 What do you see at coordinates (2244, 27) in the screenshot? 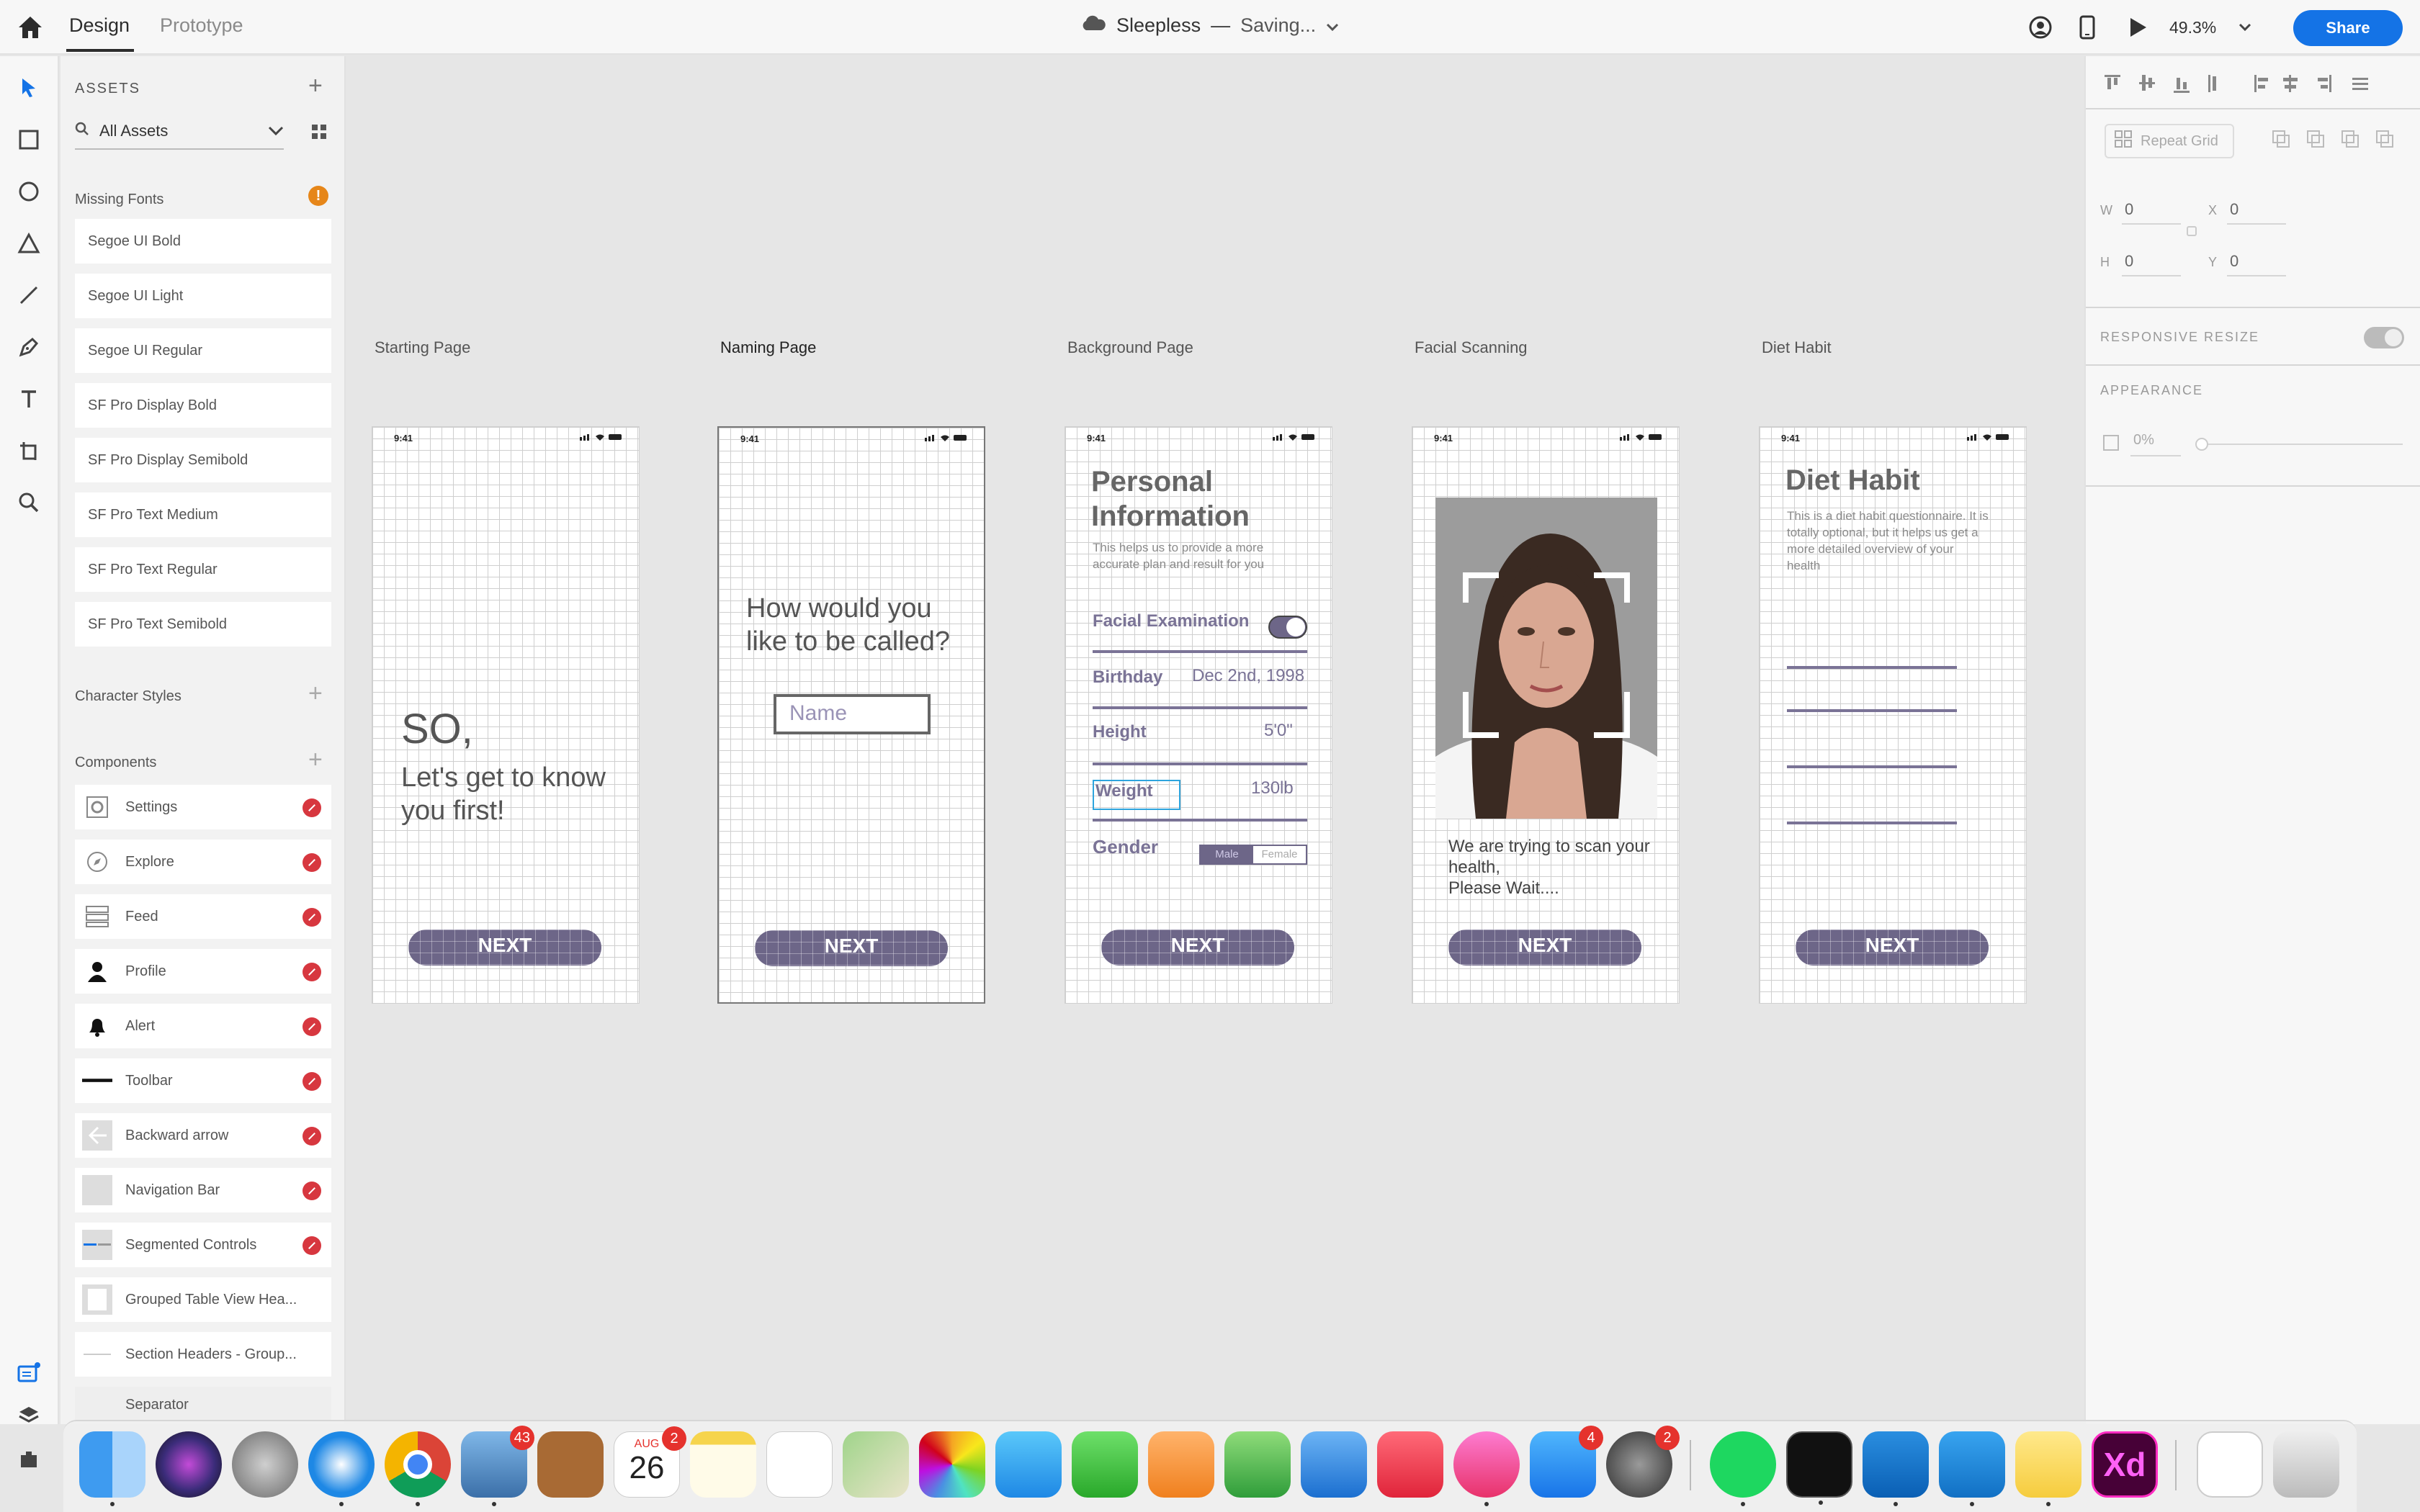
I see `zoom-chevron-icon` at bounding box center [2244, 27].